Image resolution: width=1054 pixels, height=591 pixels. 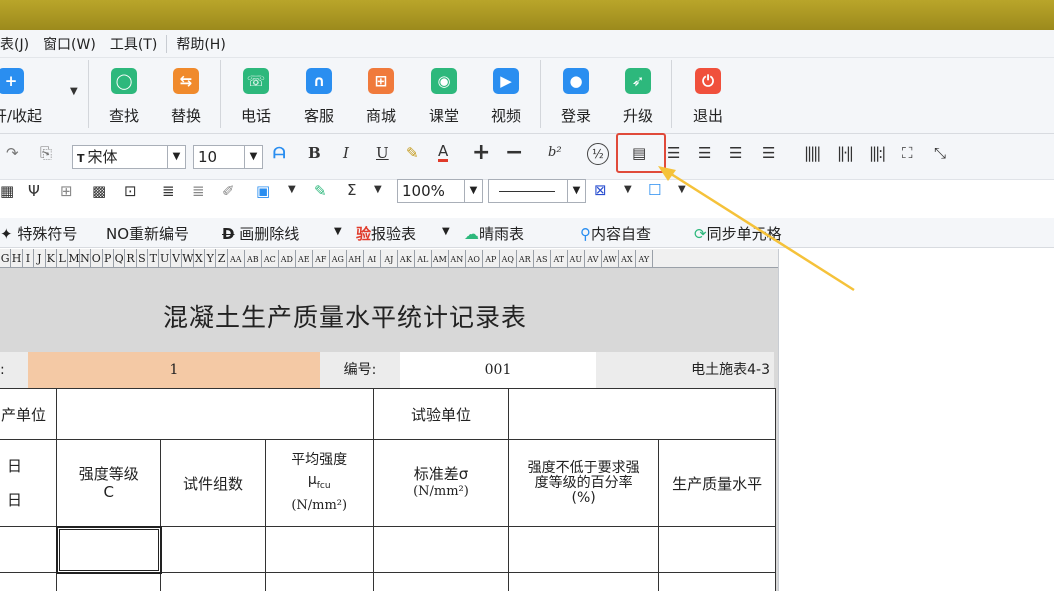 I want to click on annotation-arrow, so click(x=756, y=229).